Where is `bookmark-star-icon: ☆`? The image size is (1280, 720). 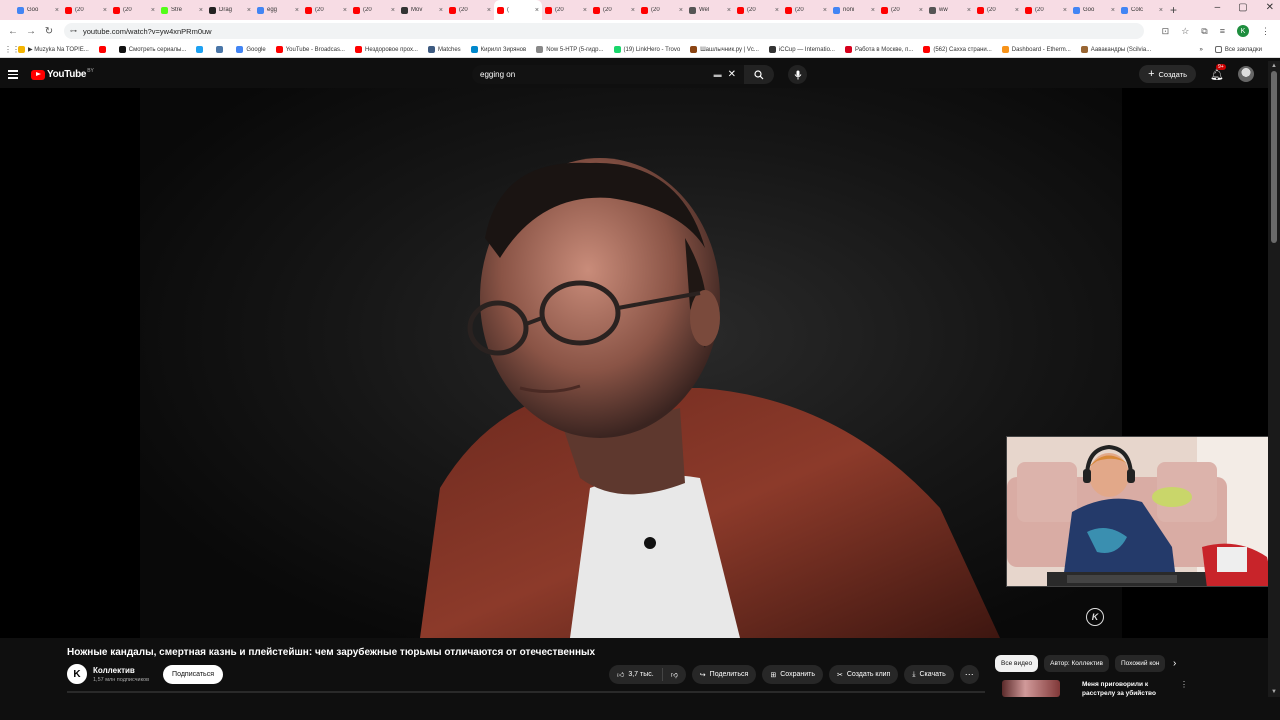 bookmark-star-icon: ☆ is located at coordinates (1185, 31).